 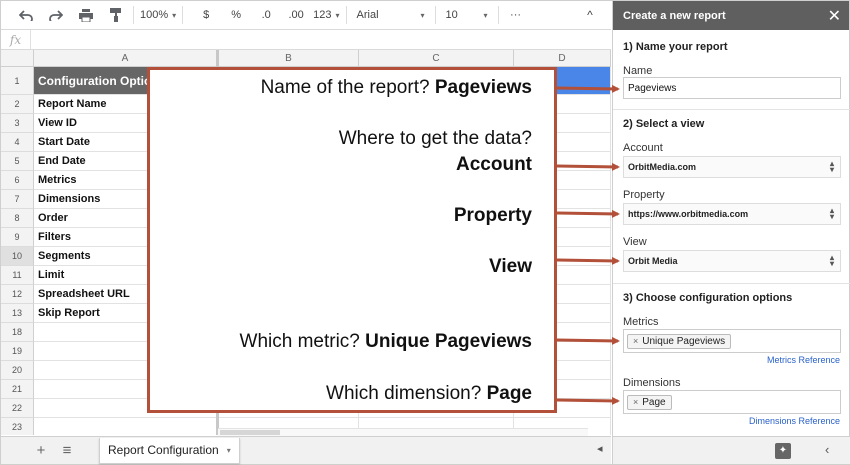 What do you see at coordinates (783, 451) in the screenshot?
I see `explore-icon: ✦` at bounding box center [783, 451].